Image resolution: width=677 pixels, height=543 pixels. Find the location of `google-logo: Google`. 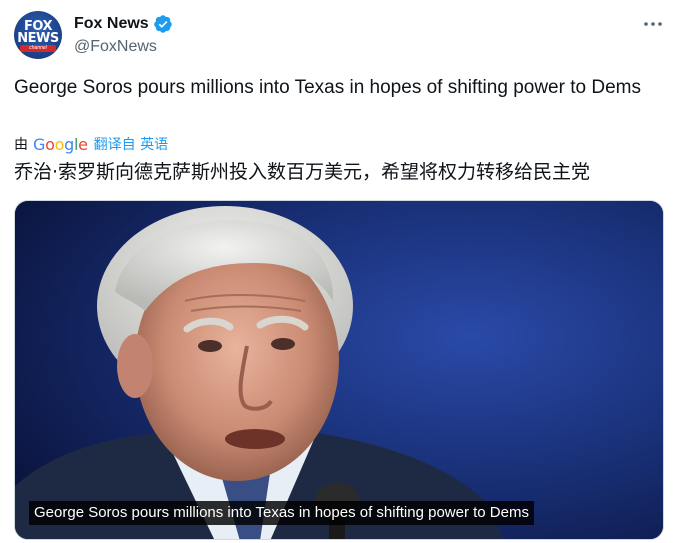

google-logo: Google is located at coordinates (60, 144).